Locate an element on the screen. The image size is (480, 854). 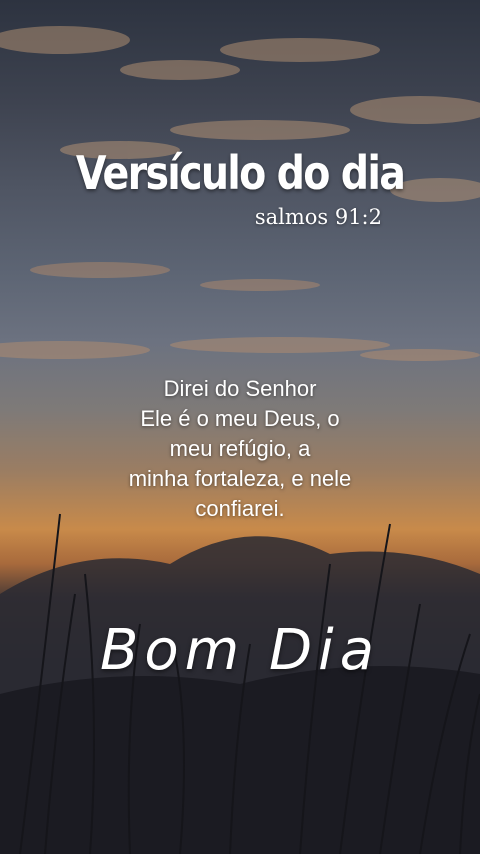
page-title: Versículo do dia is located at coordinates (240, 173).